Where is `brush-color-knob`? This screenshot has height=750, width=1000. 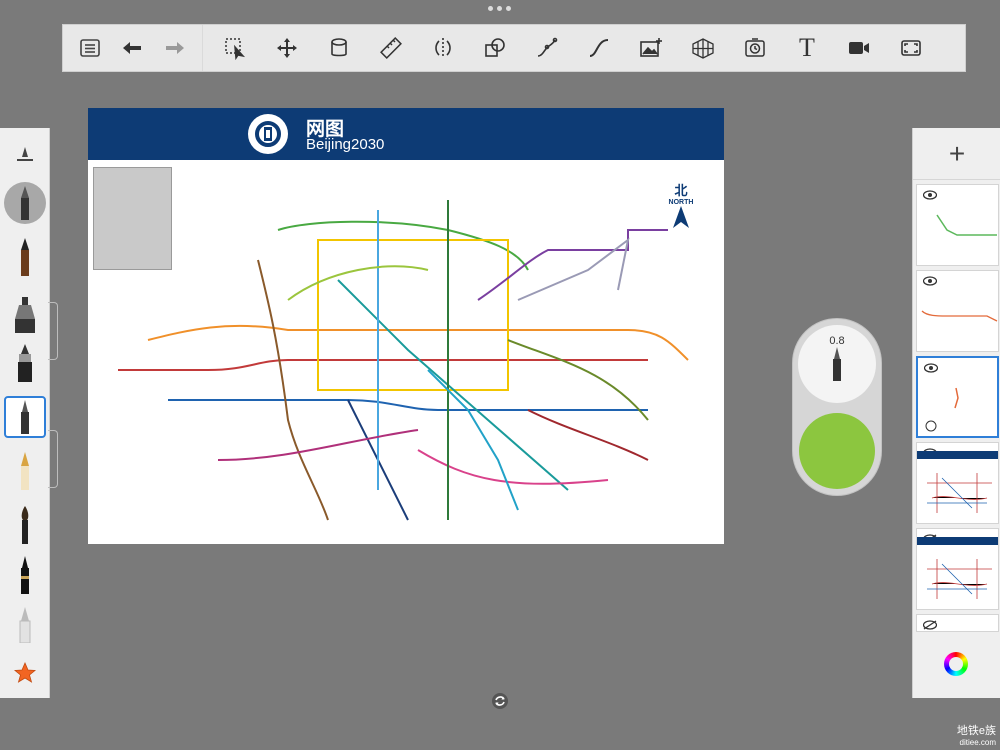
brush-color-knob is located at coordinates (837, 451).